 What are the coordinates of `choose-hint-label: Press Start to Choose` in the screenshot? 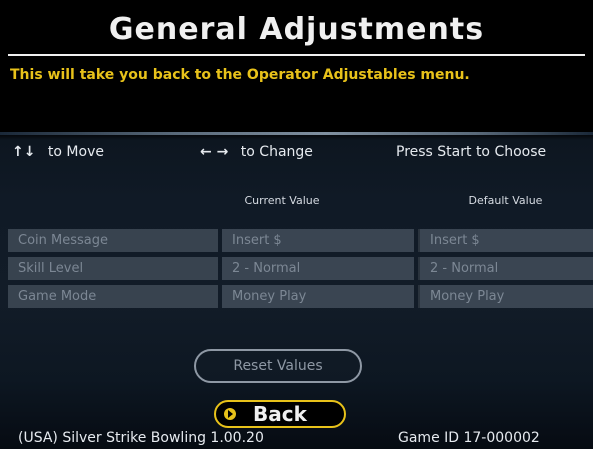 It's located at (471, 152).